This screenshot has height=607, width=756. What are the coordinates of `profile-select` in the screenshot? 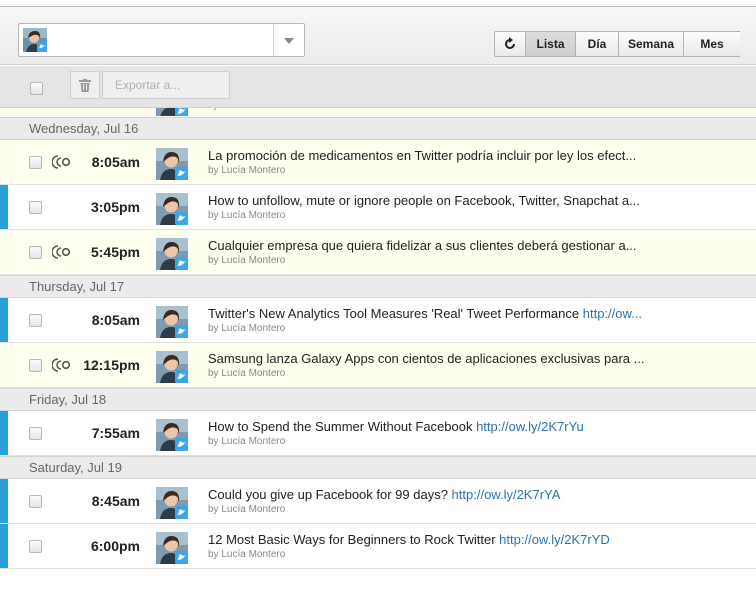 It's located at (161, 40).